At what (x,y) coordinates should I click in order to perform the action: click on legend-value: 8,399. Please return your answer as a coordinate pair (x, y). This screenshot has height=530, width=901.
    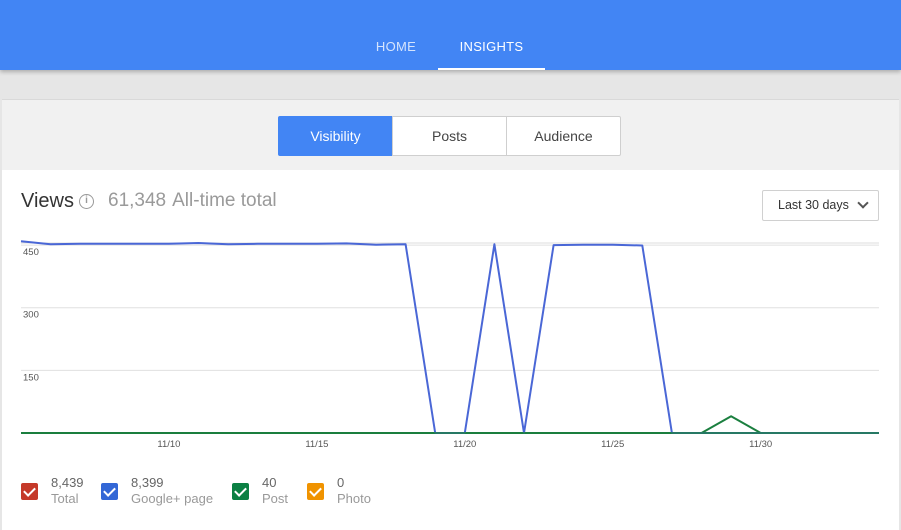
    Looking at the image, I should click on (147, 482).